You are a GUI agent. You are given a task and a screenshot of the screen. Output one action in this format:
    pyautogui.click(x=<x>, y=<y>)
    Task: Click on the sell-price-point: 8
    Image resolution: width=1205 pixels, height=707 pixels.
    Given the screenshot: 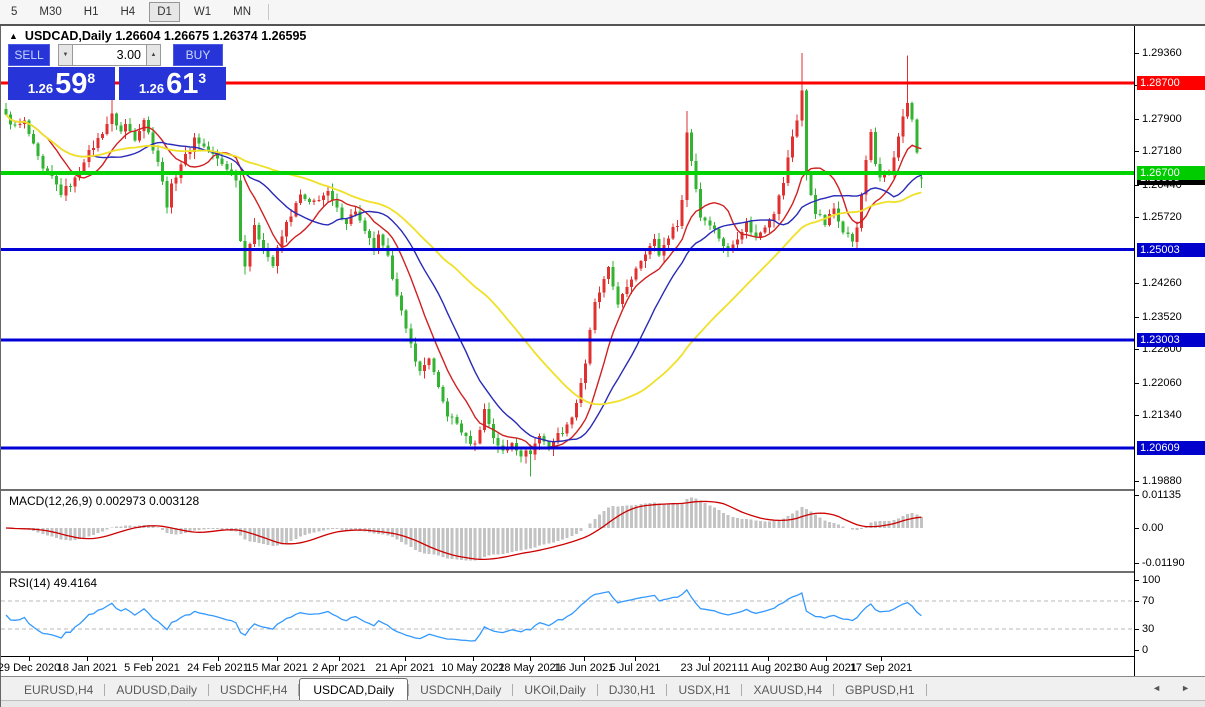 What is the action you would take?
    pyautogui.click(x=91, y=78)
    